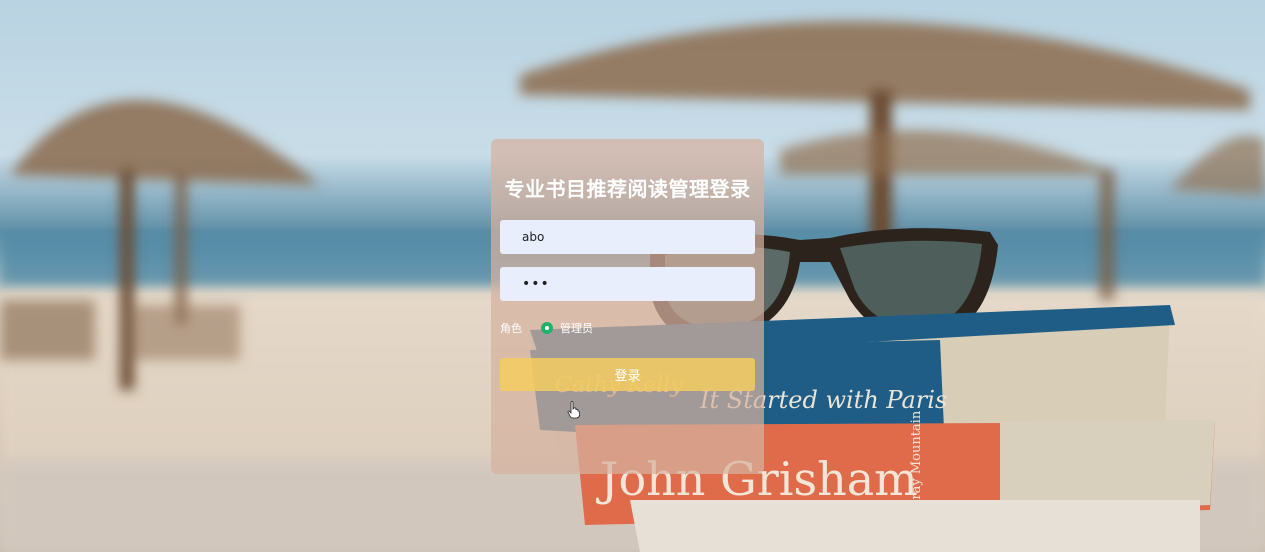 The height and width of the screenshot is (552, 1265). I want to click on bottom-book, so click(915, 526).